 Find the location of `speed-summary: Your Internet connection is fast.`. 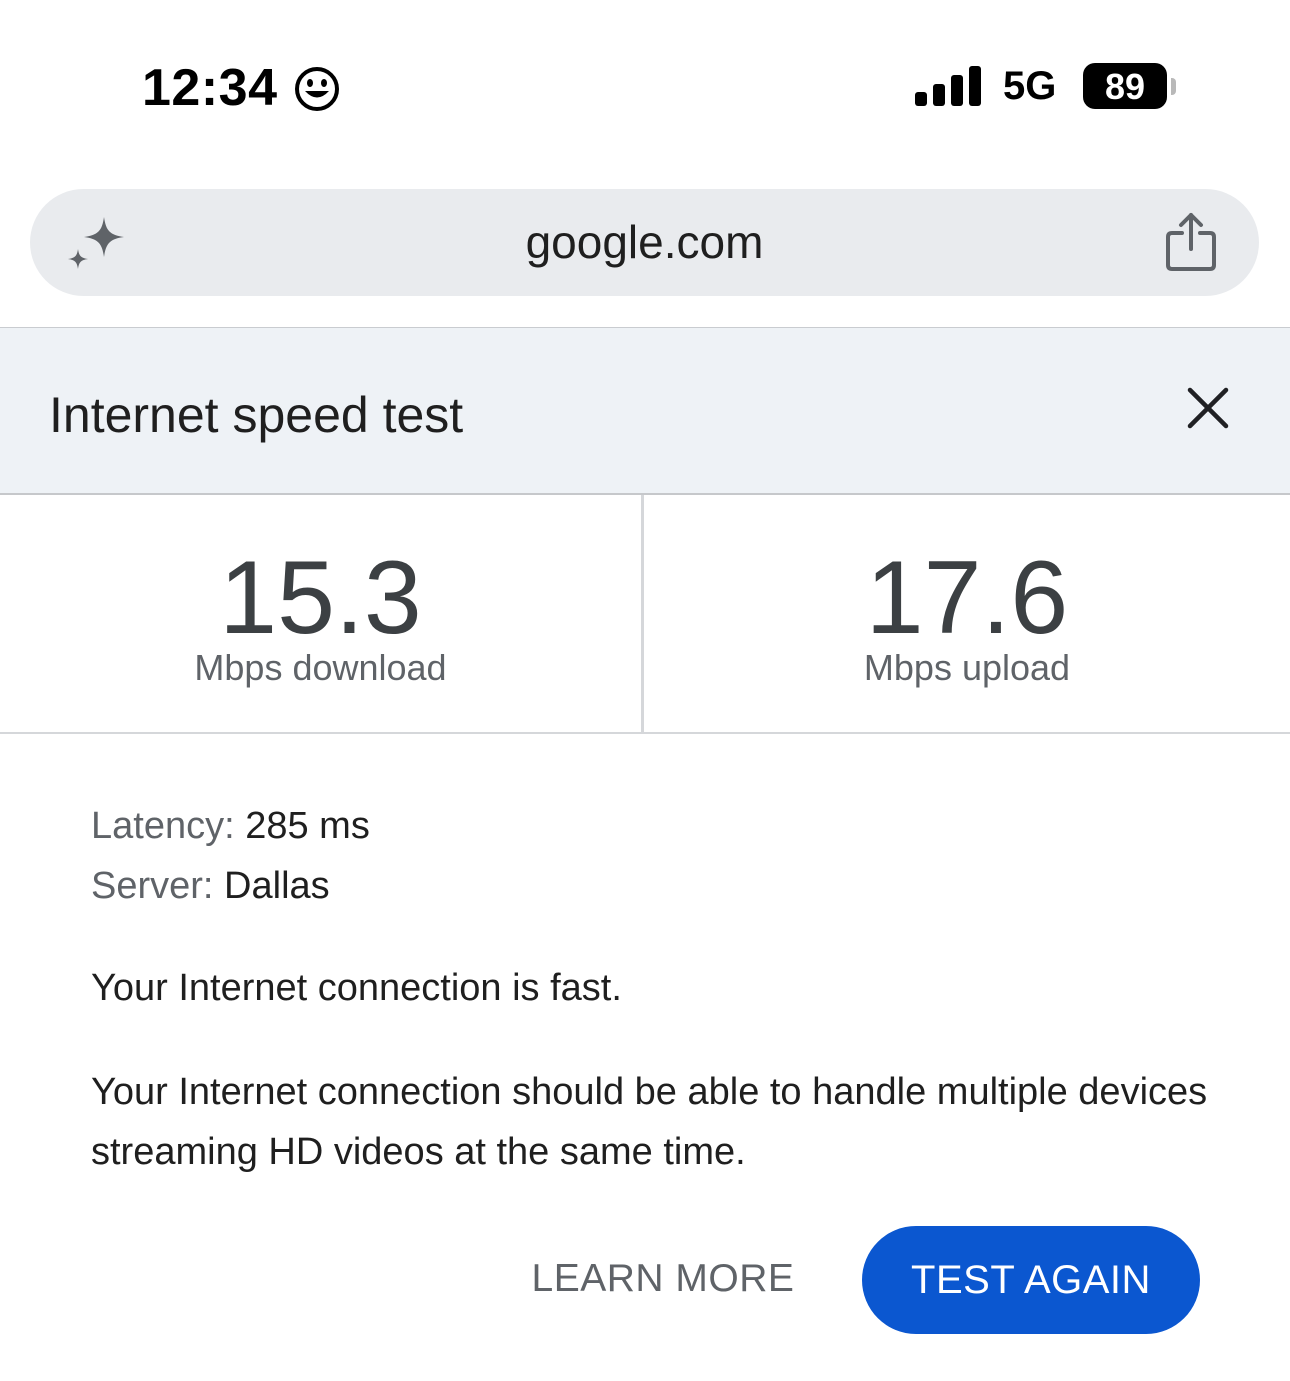

speed-summary: Your Internet connection is fast. is located at coordinates (356, 988).